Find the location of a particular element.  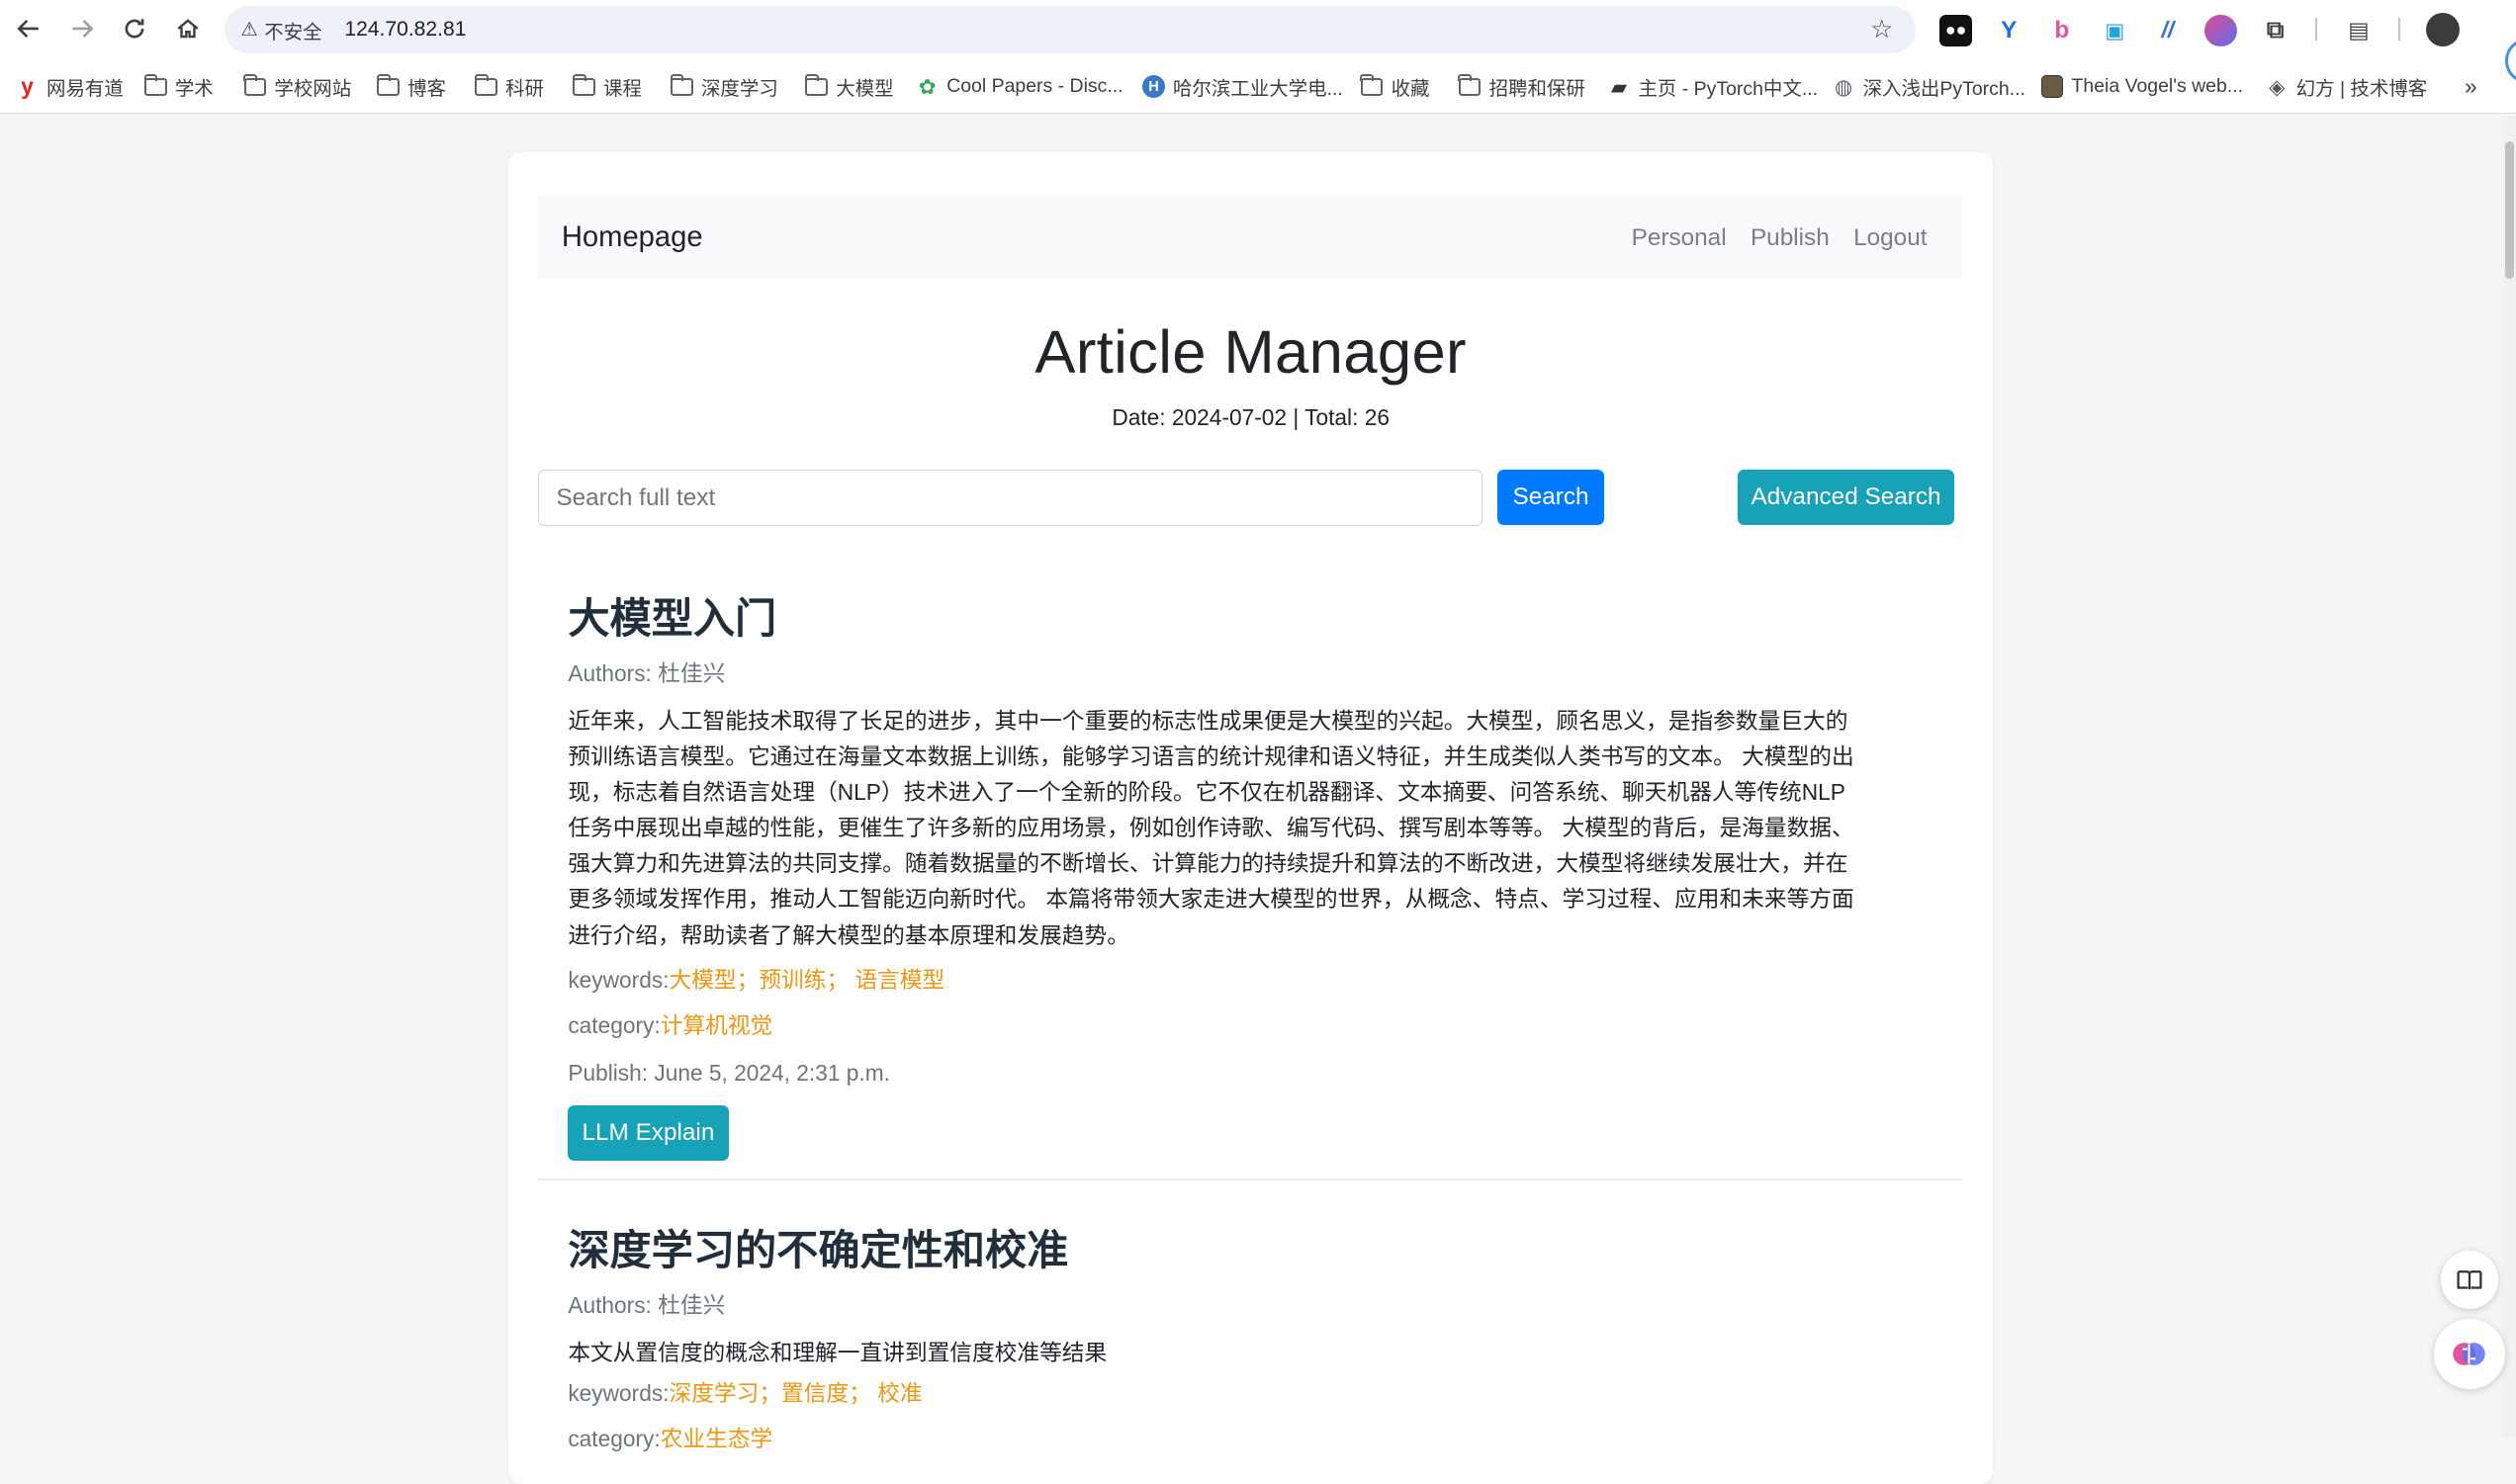

article-category: category:农业生态学 is located at coordinates (1257, 1437).